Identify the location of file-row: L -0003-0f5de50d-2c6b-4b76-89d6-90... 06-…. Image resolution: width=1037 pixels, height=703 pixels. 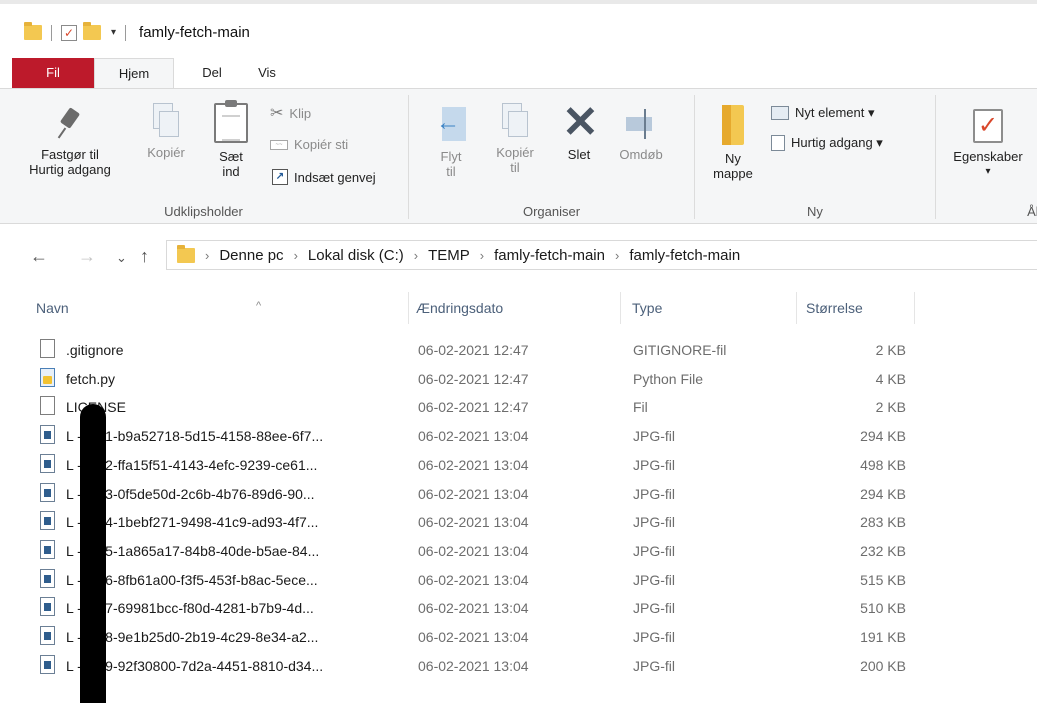
(518, 494).